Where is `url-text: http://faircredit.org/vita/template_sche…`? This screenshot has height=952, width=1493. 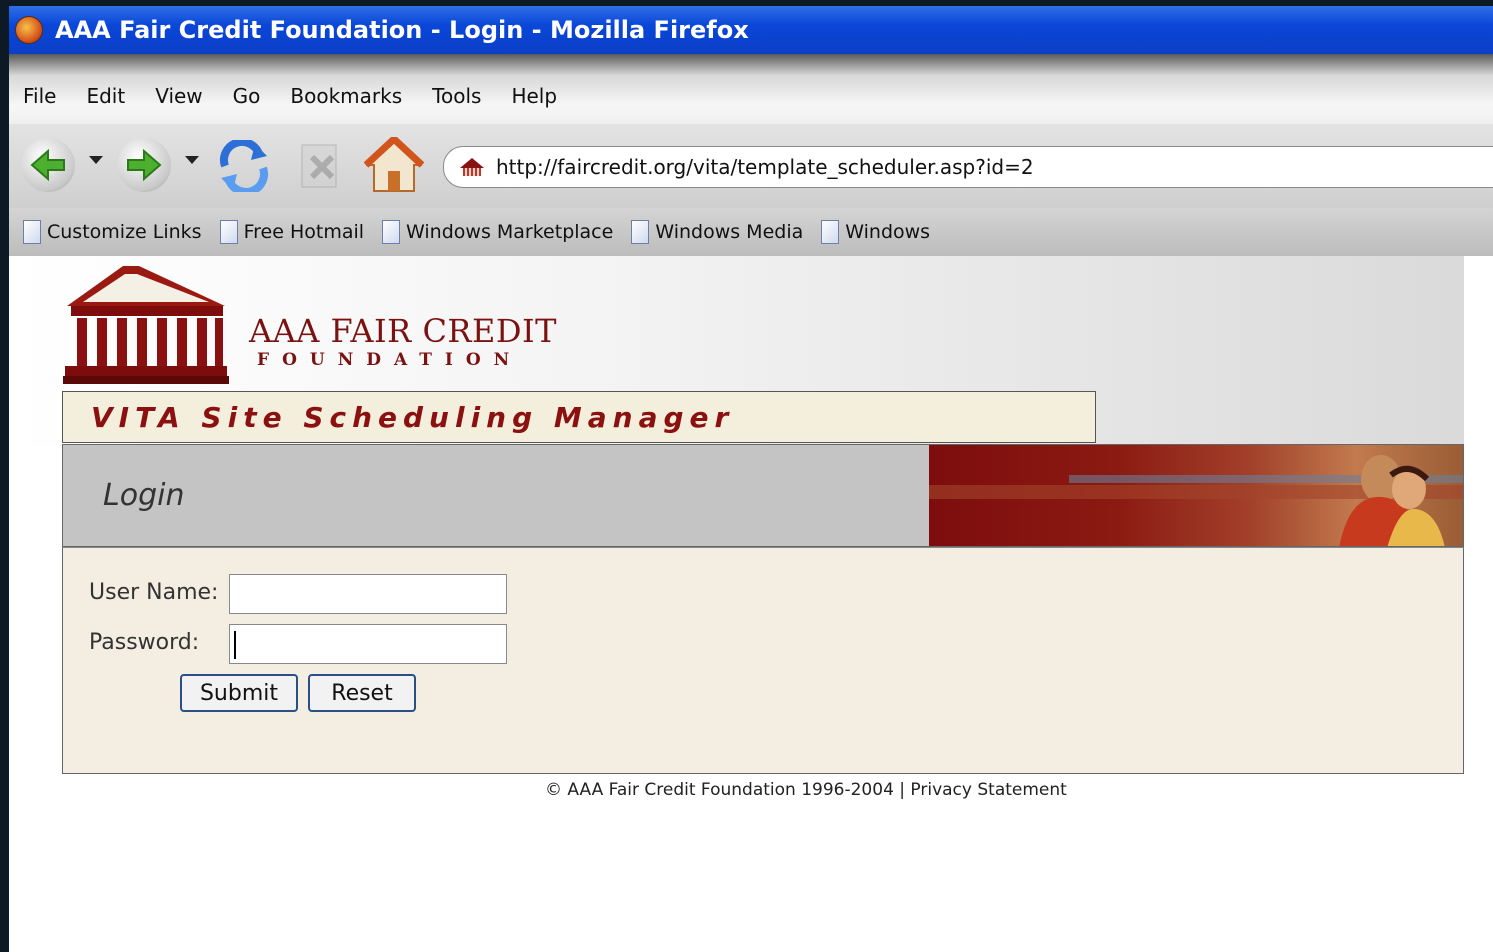
url-text: http://faircredit.org/vita/template_sche… is located at coordinates (765, 167).